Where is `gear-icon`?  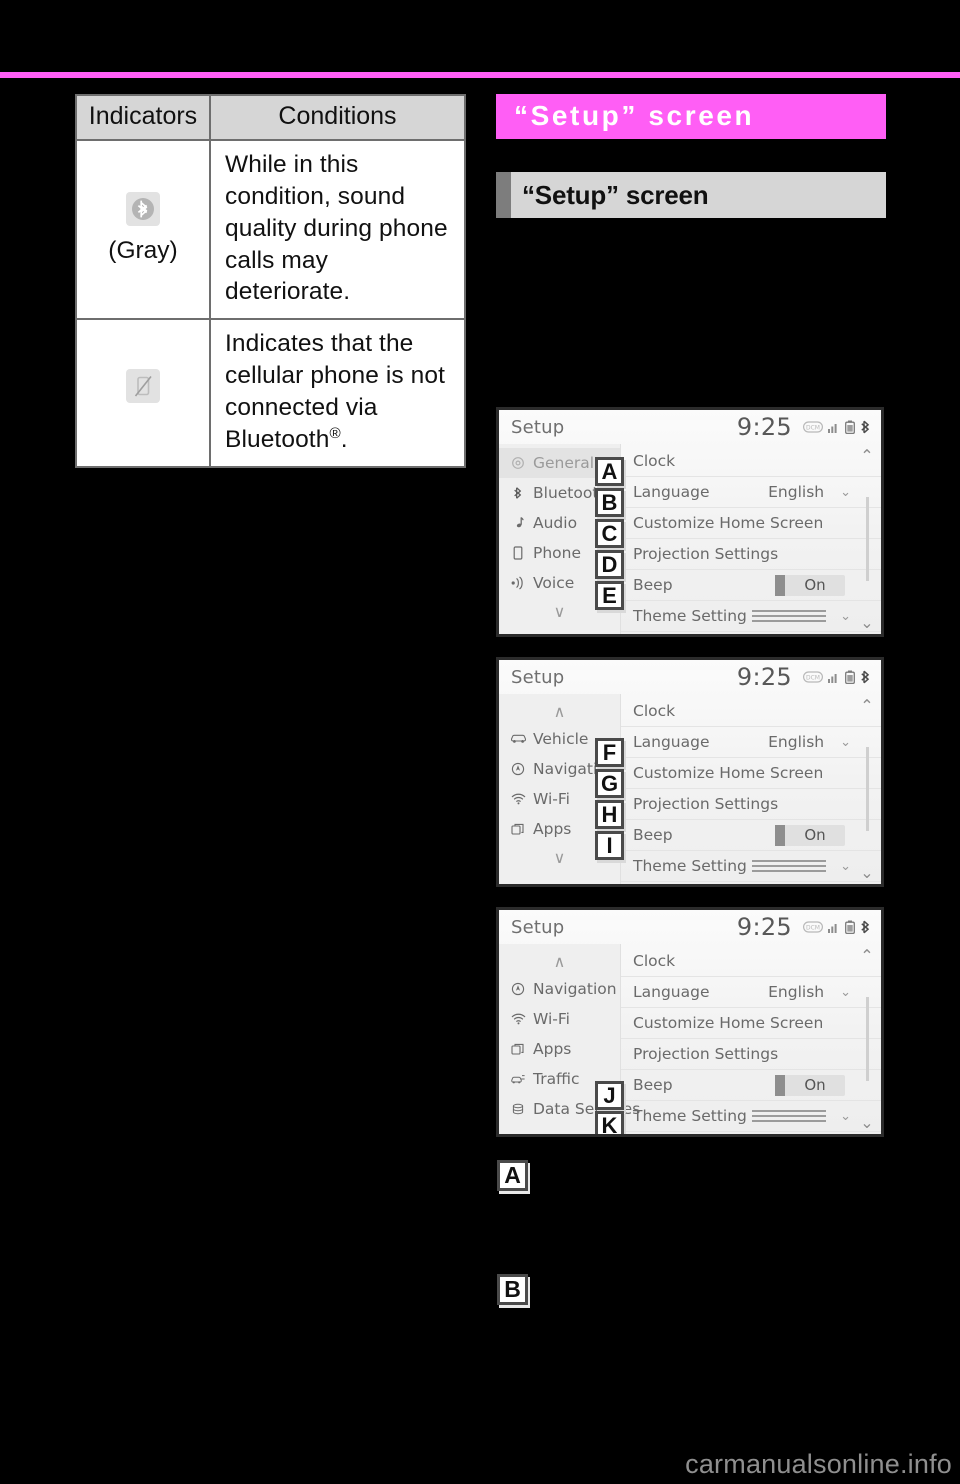
gear-icon is located at coordinates (518, 463).